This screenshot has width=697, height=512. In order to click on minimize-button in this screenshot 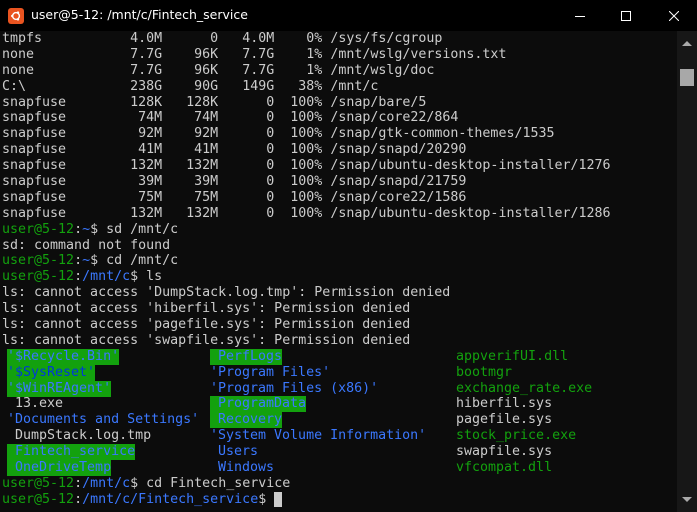, I will do `click(580, 15)`.